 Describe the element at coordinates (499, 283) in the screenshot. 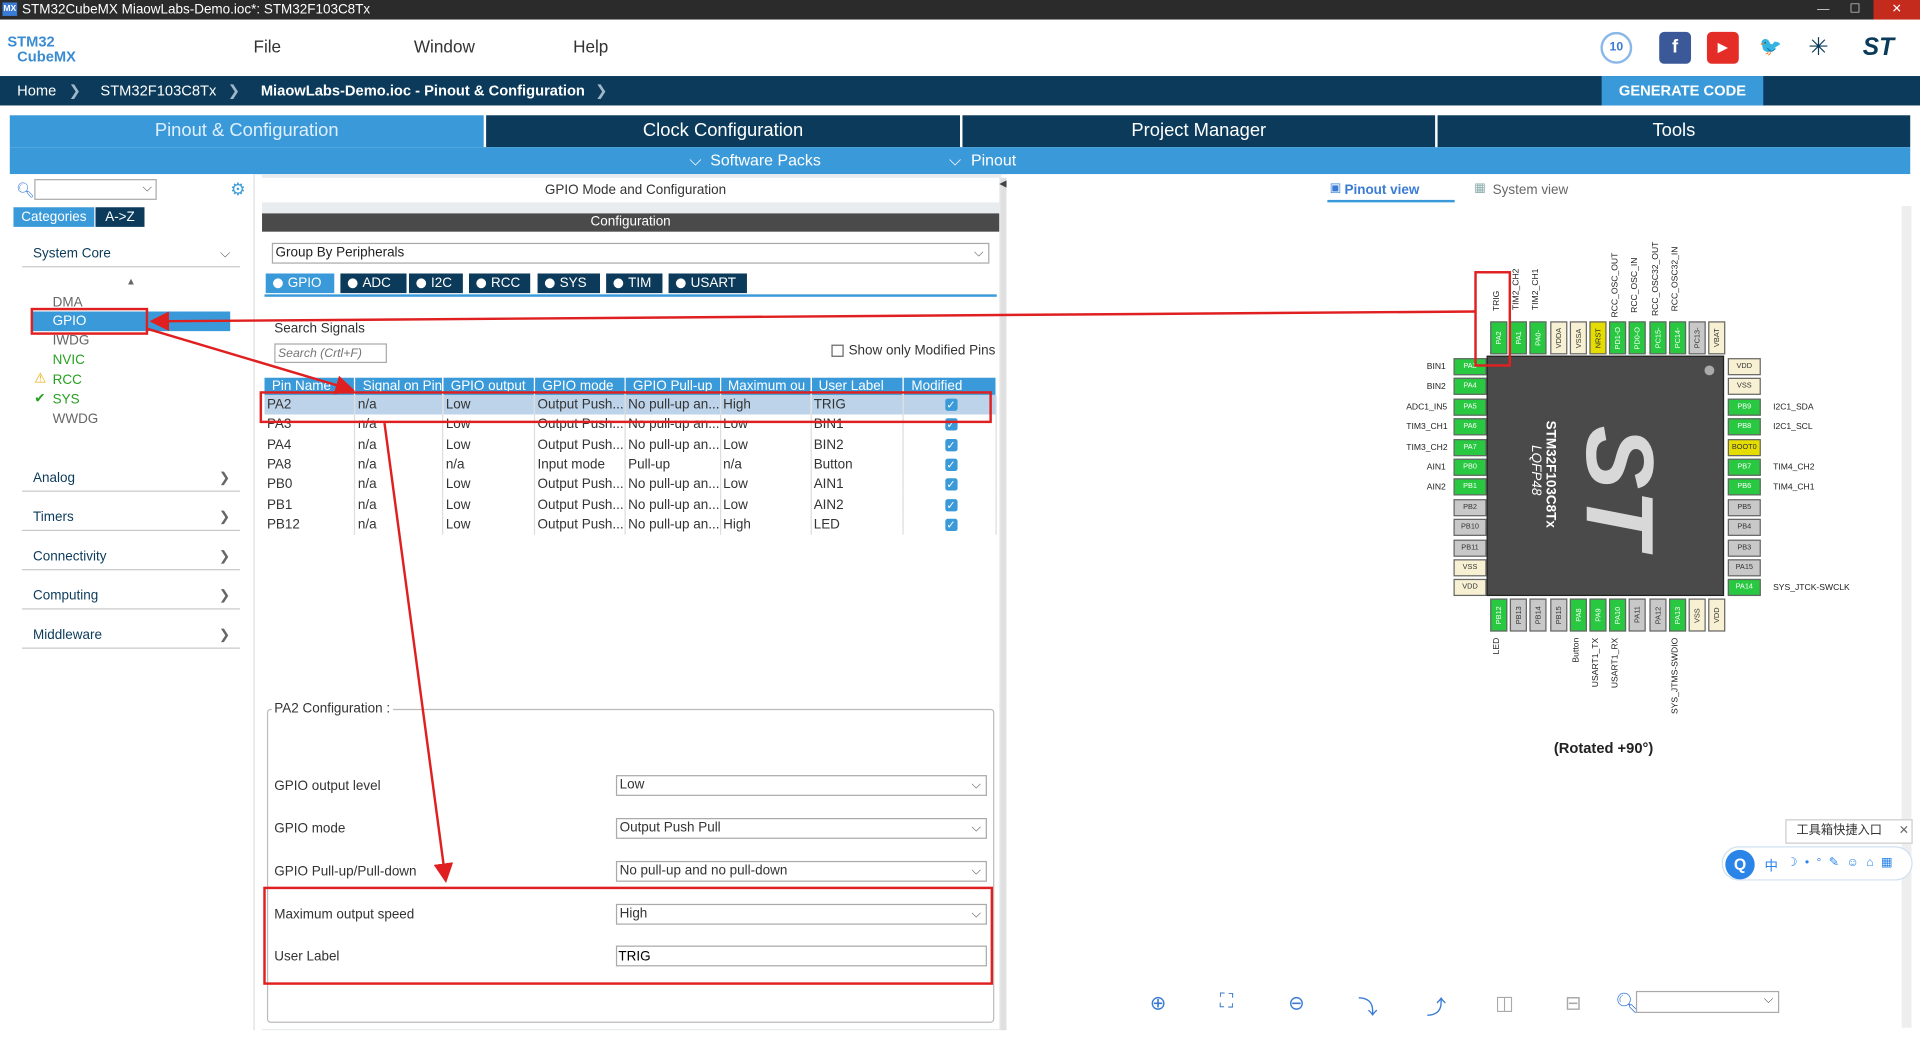

I see `chip-rcc: RCC` at that location.